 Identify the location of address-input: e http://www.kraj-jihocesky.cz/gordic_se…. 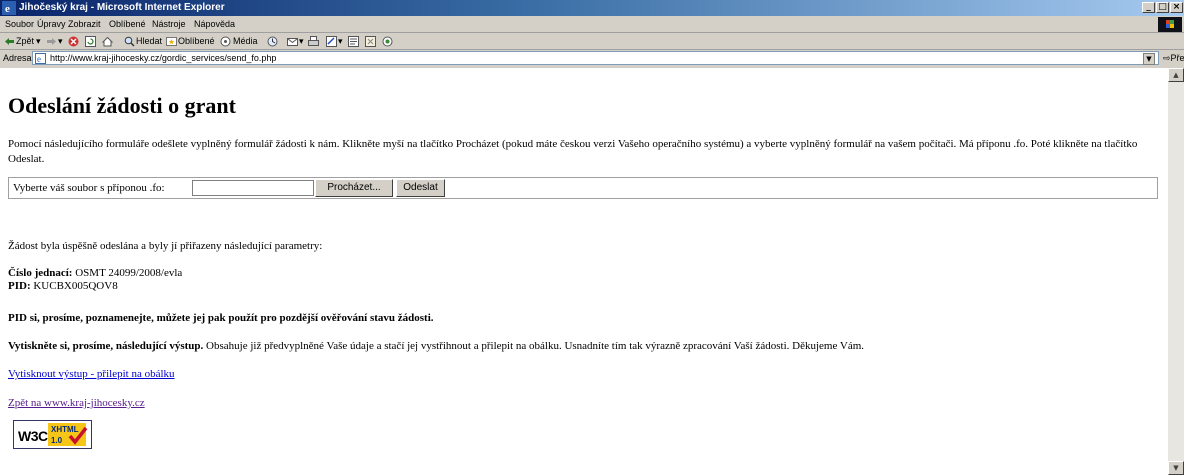
(595, 58).